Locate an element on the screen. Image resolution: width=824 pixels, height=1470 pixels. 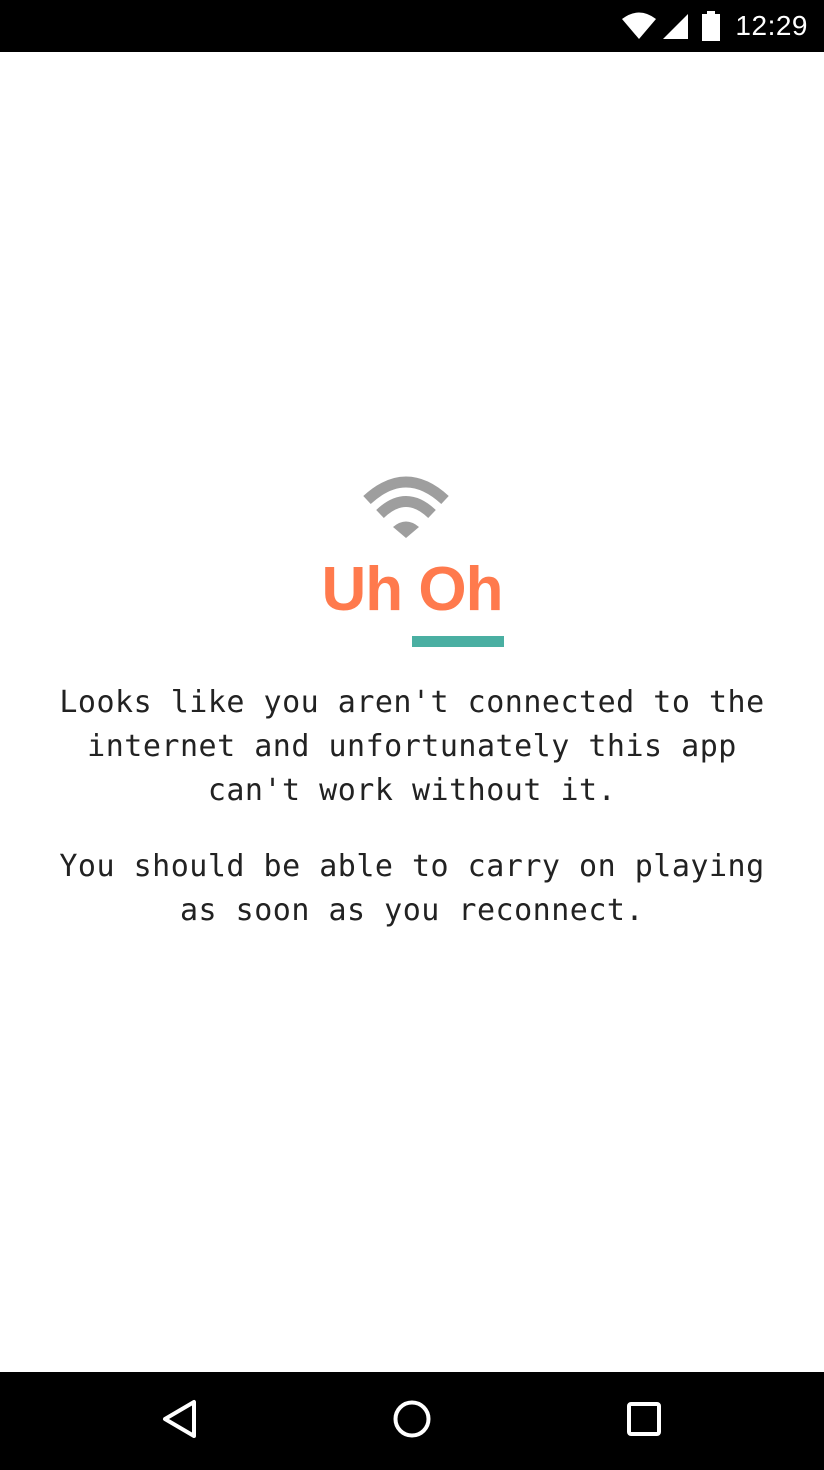
recents-icon is located at coordinates (644, 1421).